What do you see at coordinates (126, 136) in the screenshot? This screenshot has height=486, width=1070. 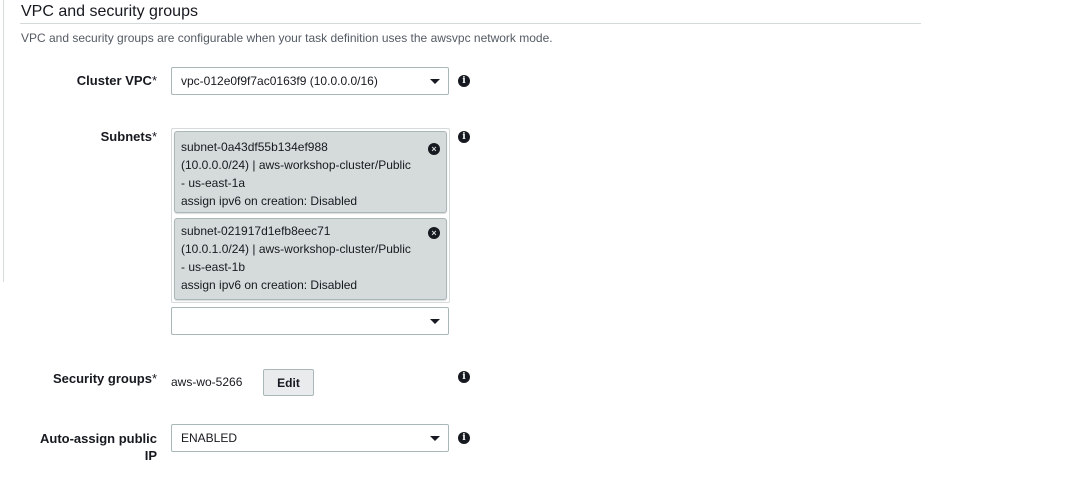 I see `subnets-label-text: Subnets` at bounding box center [126, 136].